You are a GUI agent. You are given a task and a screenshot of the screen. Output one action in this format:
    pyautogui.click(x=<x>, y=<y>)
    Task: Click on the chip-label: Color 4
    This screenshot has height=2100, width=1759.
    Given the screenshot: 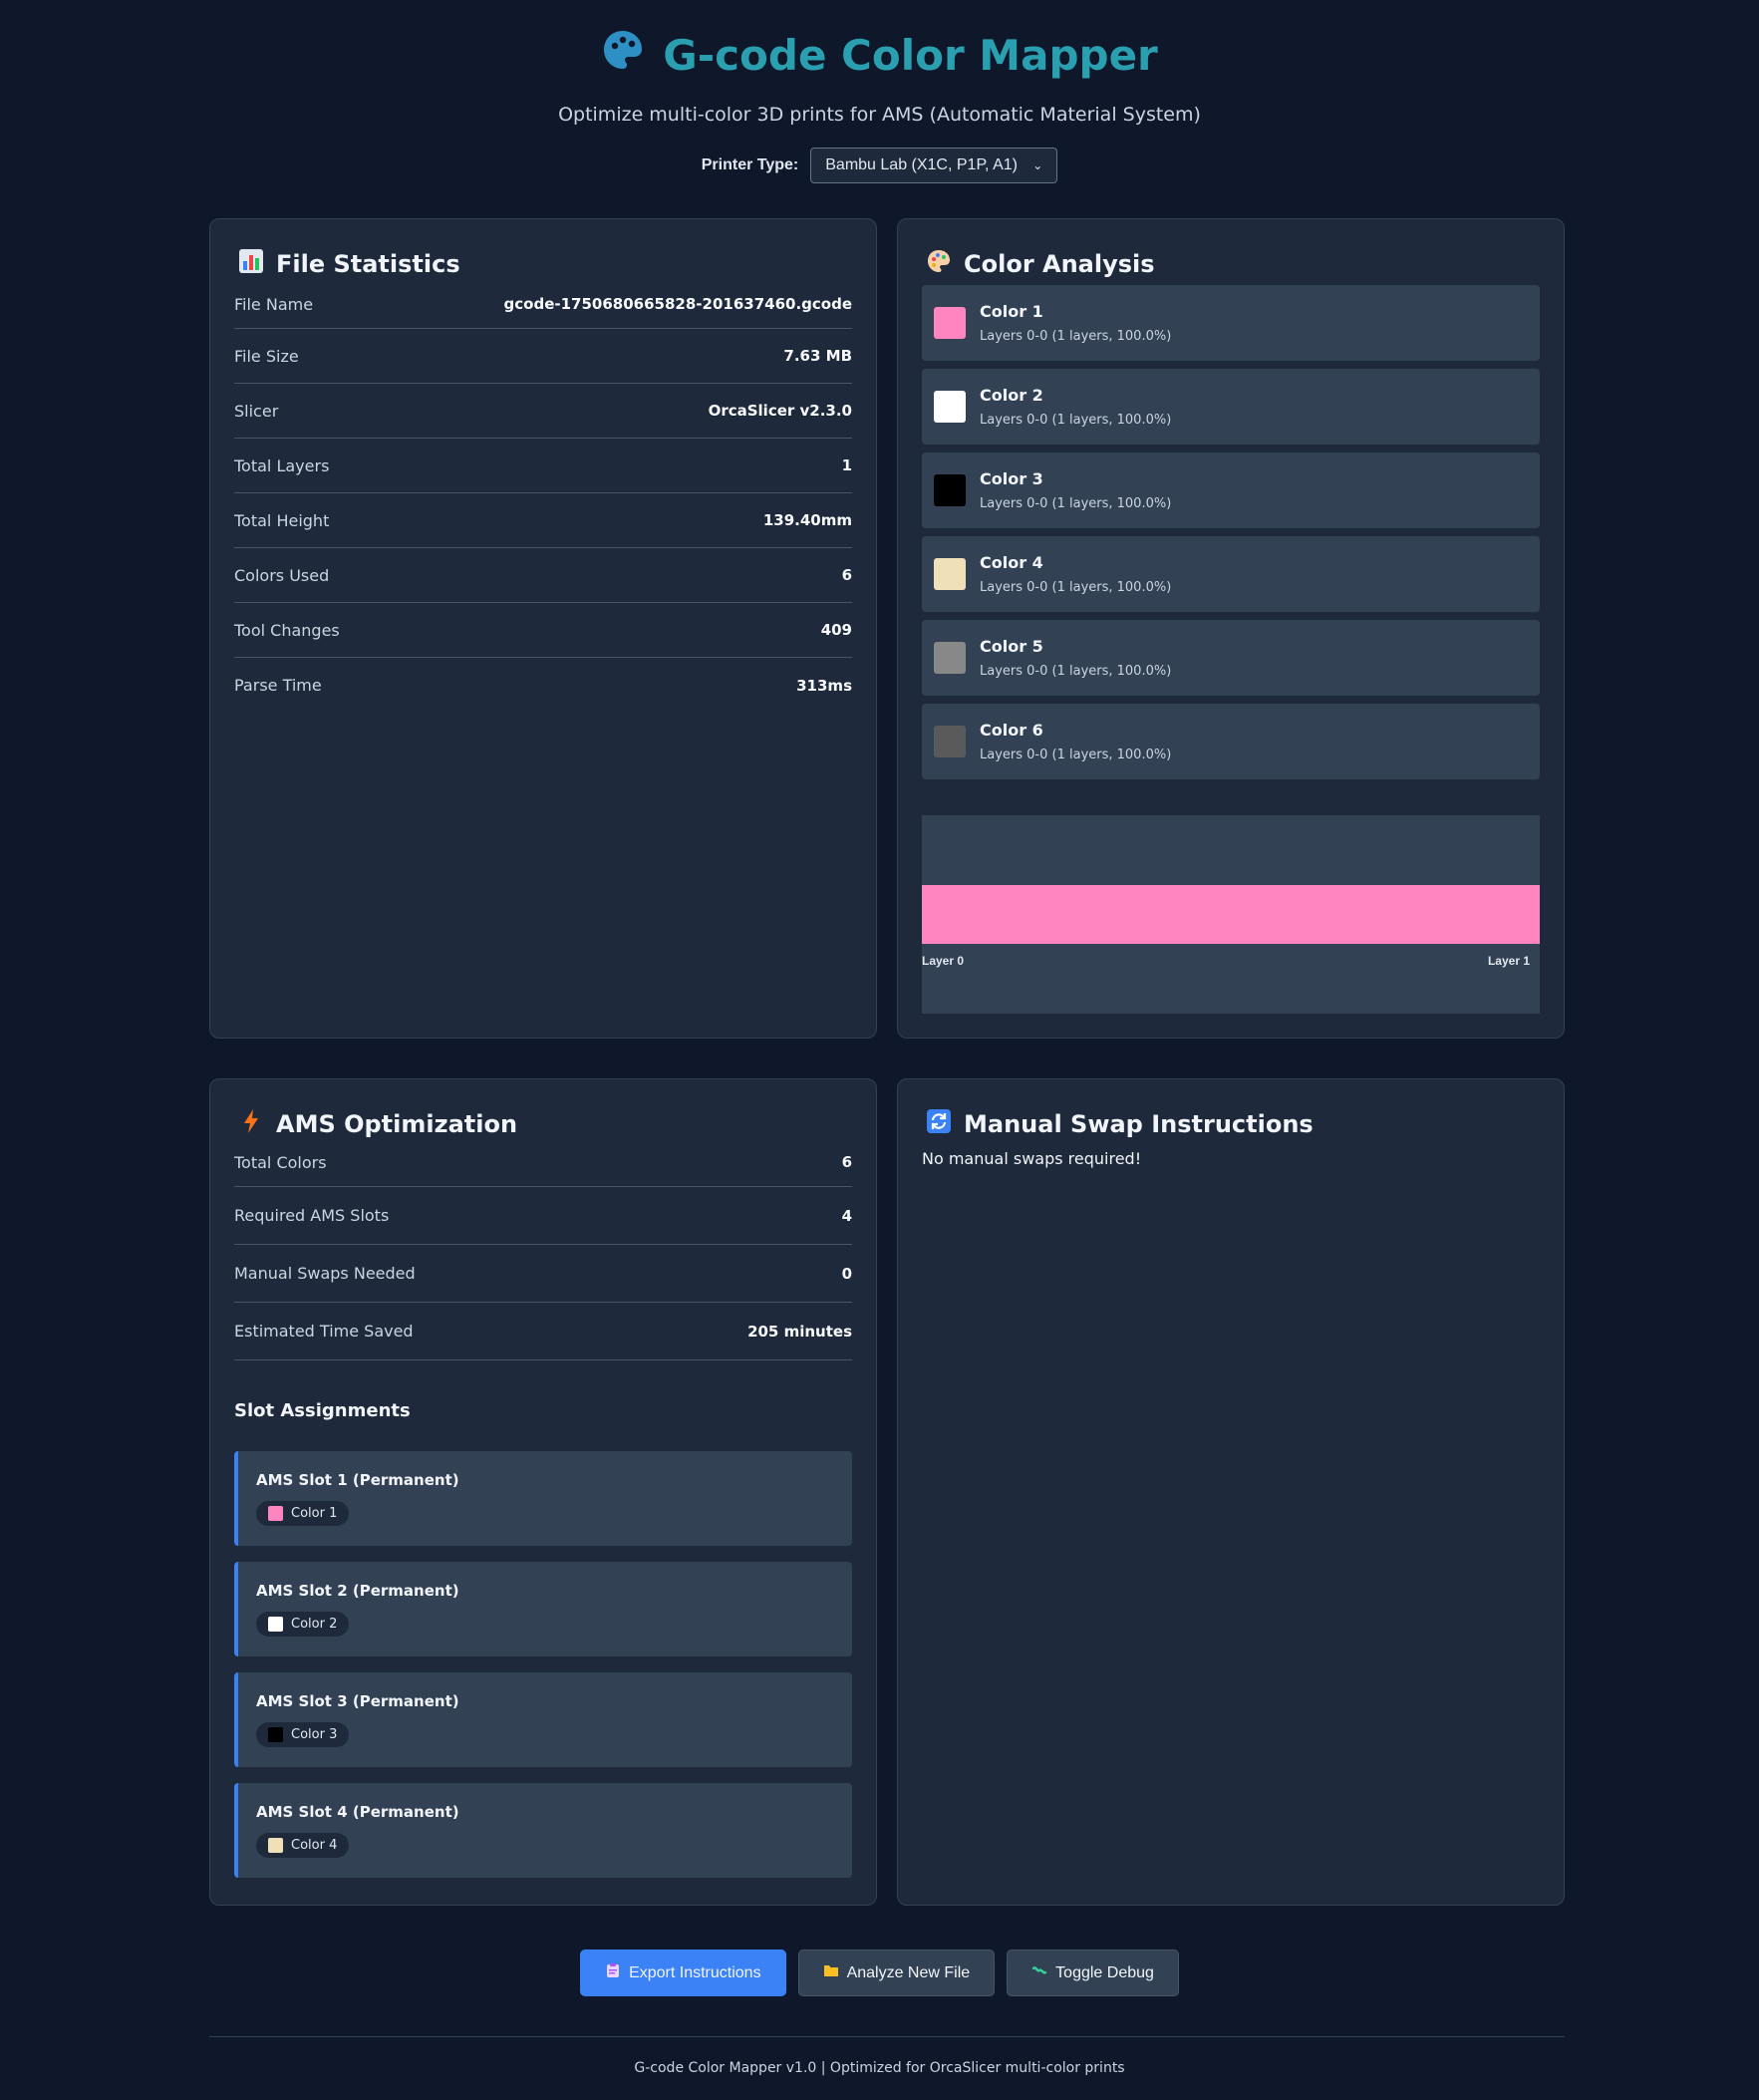 What is the action you would take?
    pyautogui.click(x=314, y=1846)
    